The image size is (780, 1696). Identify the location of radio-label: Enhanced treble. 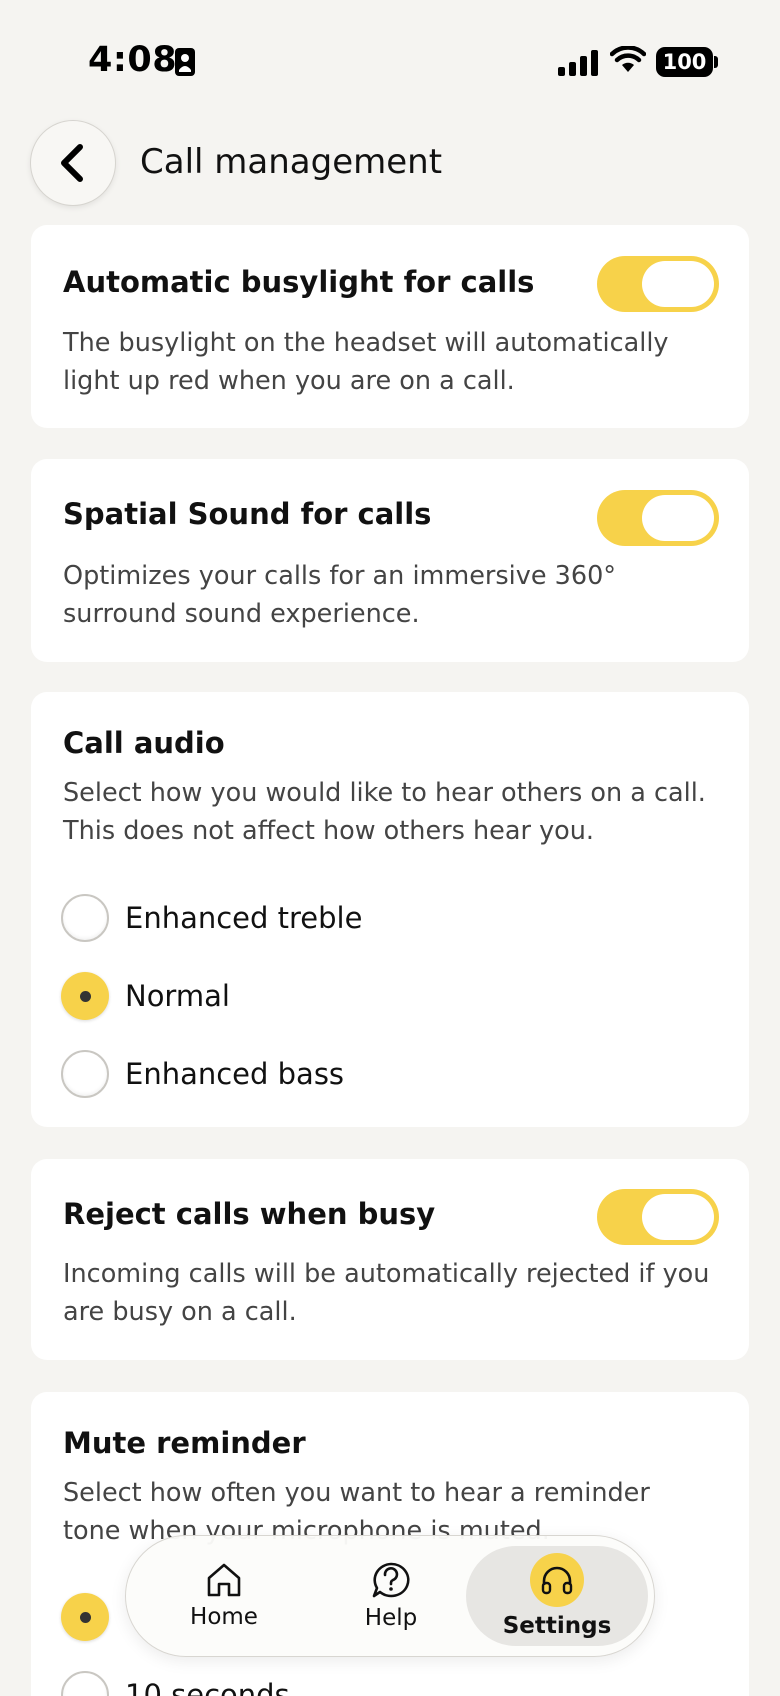
(244, 918).